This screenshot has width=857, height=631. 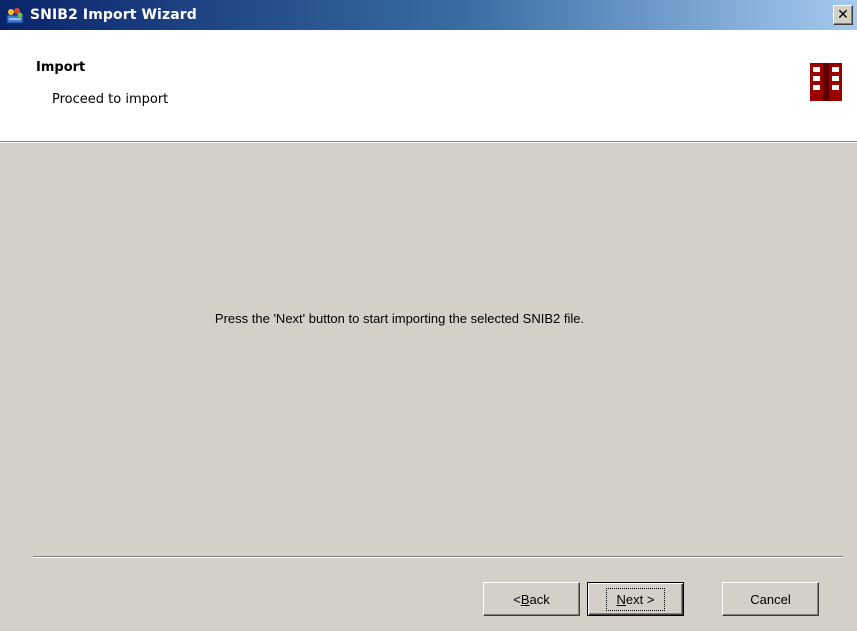 What do you see at coordinates (640, 599) in the screenshot?
I see `next-button-rest: ext >` at bounding box center [640, 599].